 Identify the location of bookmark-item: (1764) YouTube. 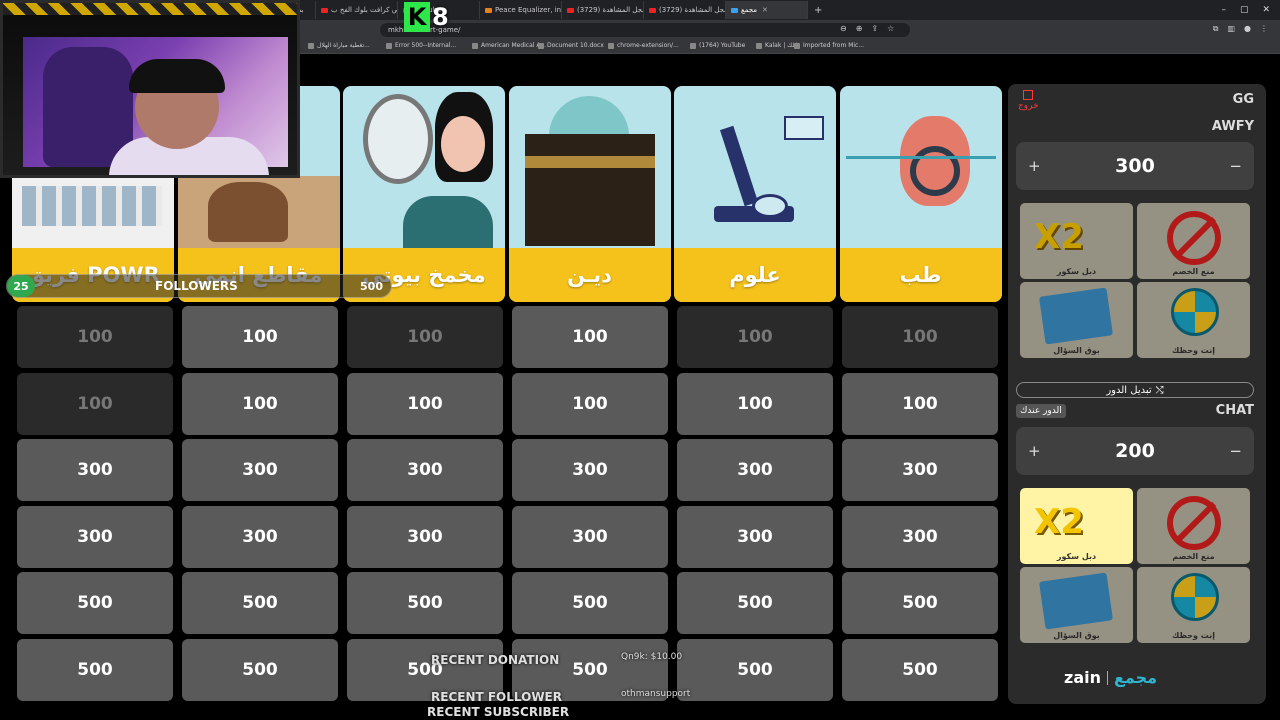
(717, 45).